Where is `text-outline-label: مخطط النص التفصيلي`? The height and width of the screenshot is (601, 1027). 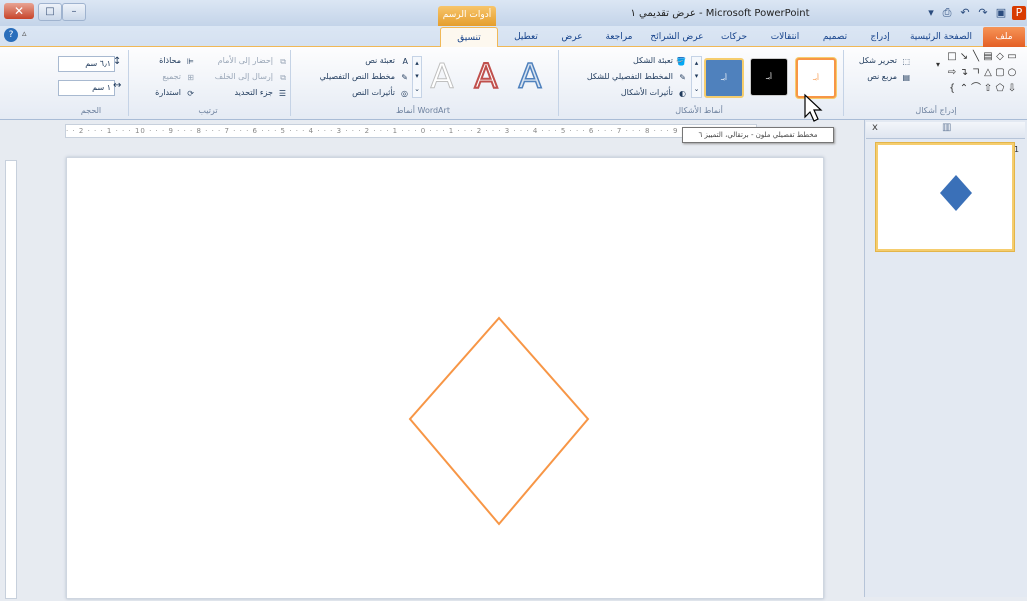 text-outline-label: مخطط النص التفصيلي is located at coordinates (357, 76).